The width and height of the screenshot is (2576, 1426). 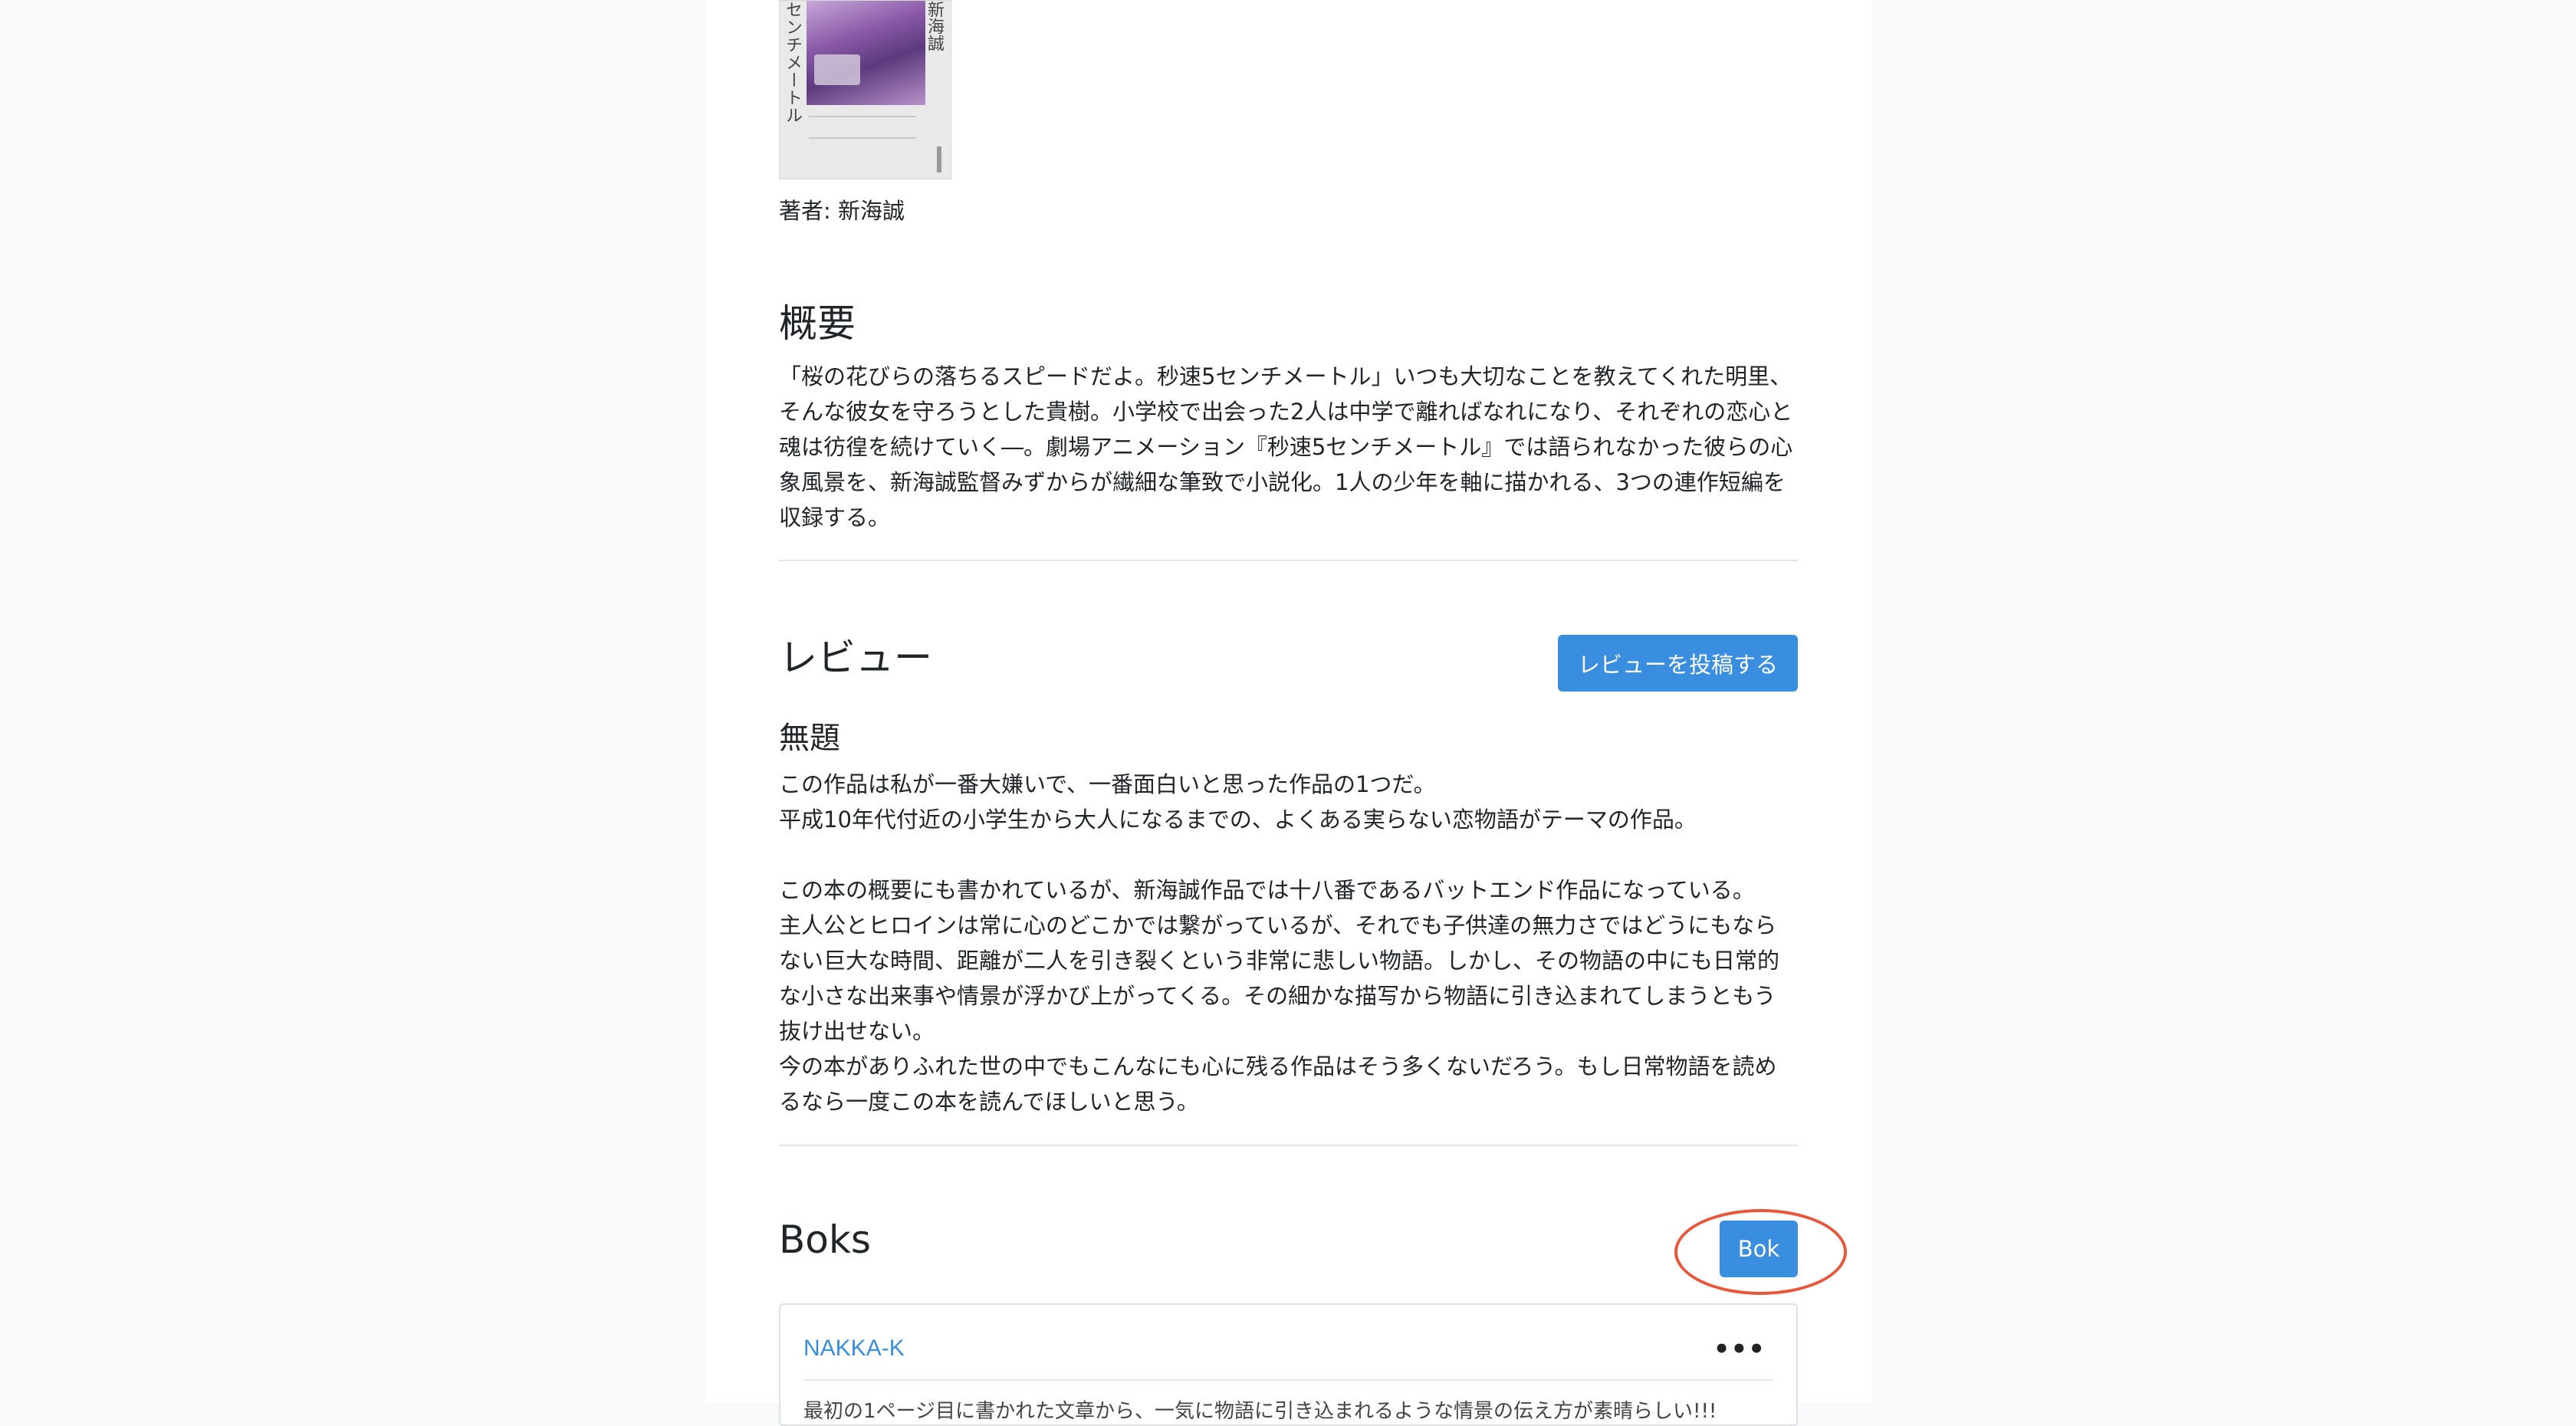 I want to click on summary-heading: 概要, so click(x=818, y=323).